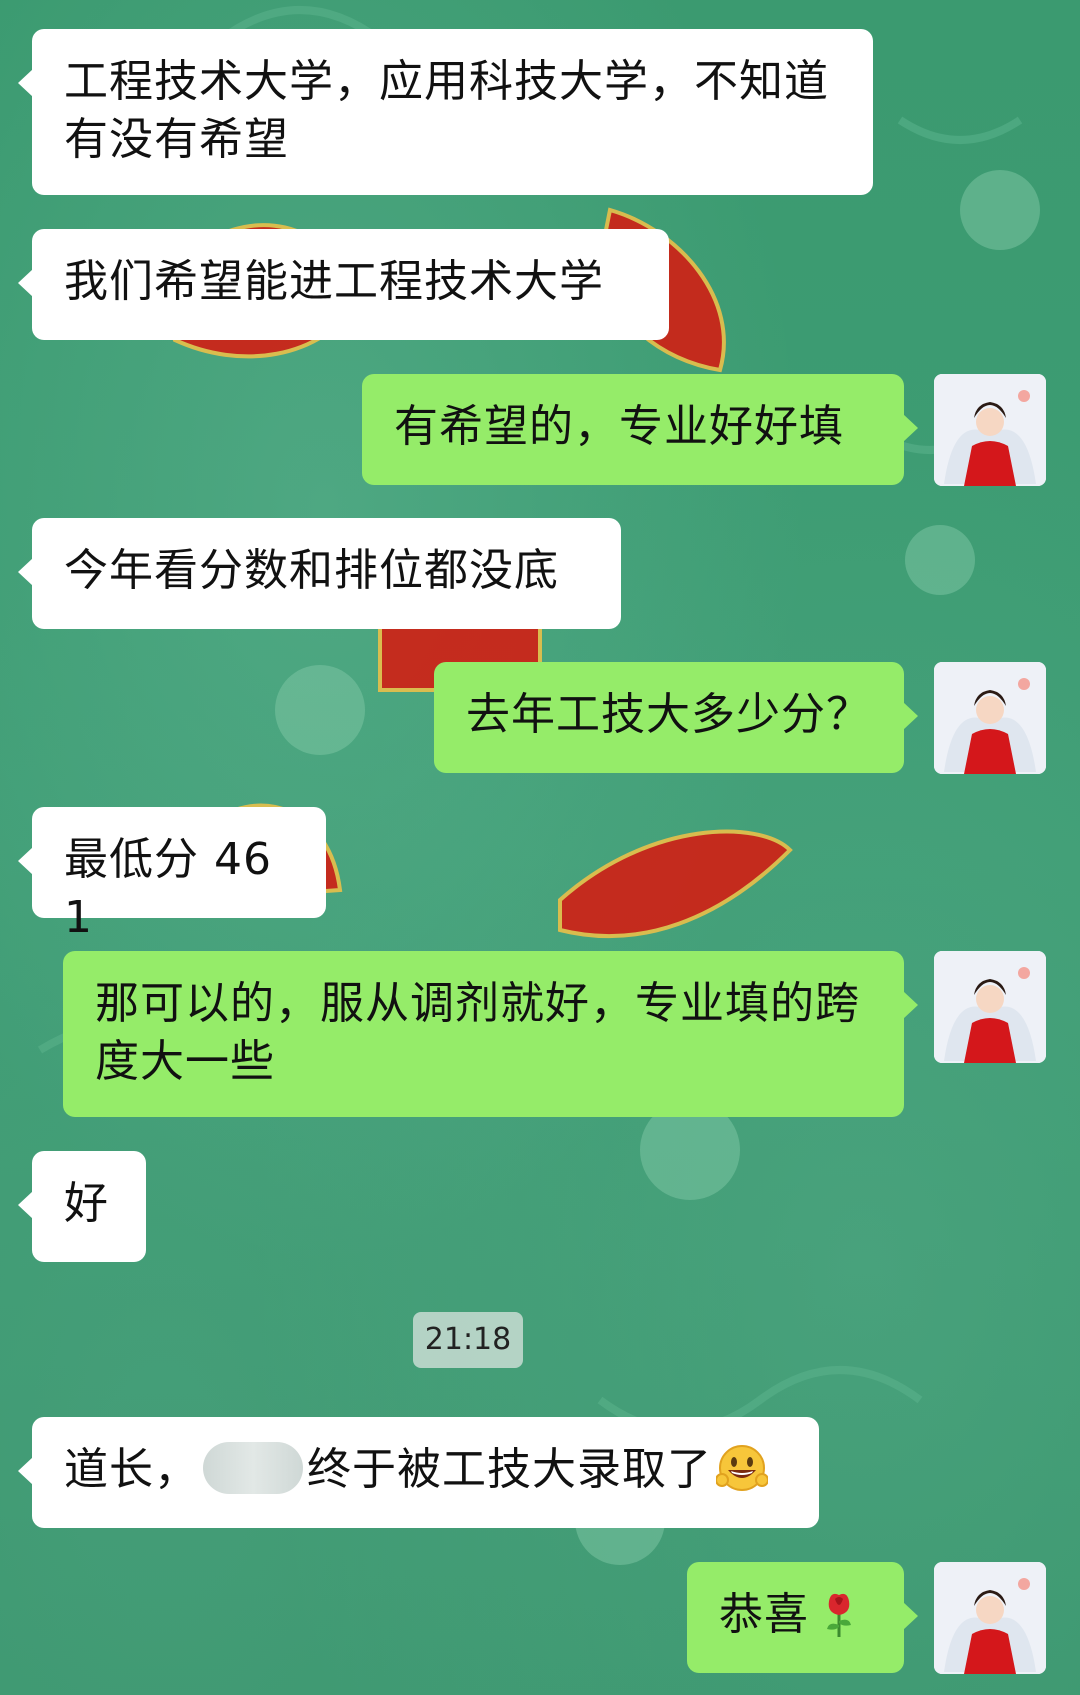 Image resolution: width=1080 pixels, height=1695 pixels. I want to click on message-text: 工程技术大学，应用科技大学，不知道有没有希望, so click(446, 110).